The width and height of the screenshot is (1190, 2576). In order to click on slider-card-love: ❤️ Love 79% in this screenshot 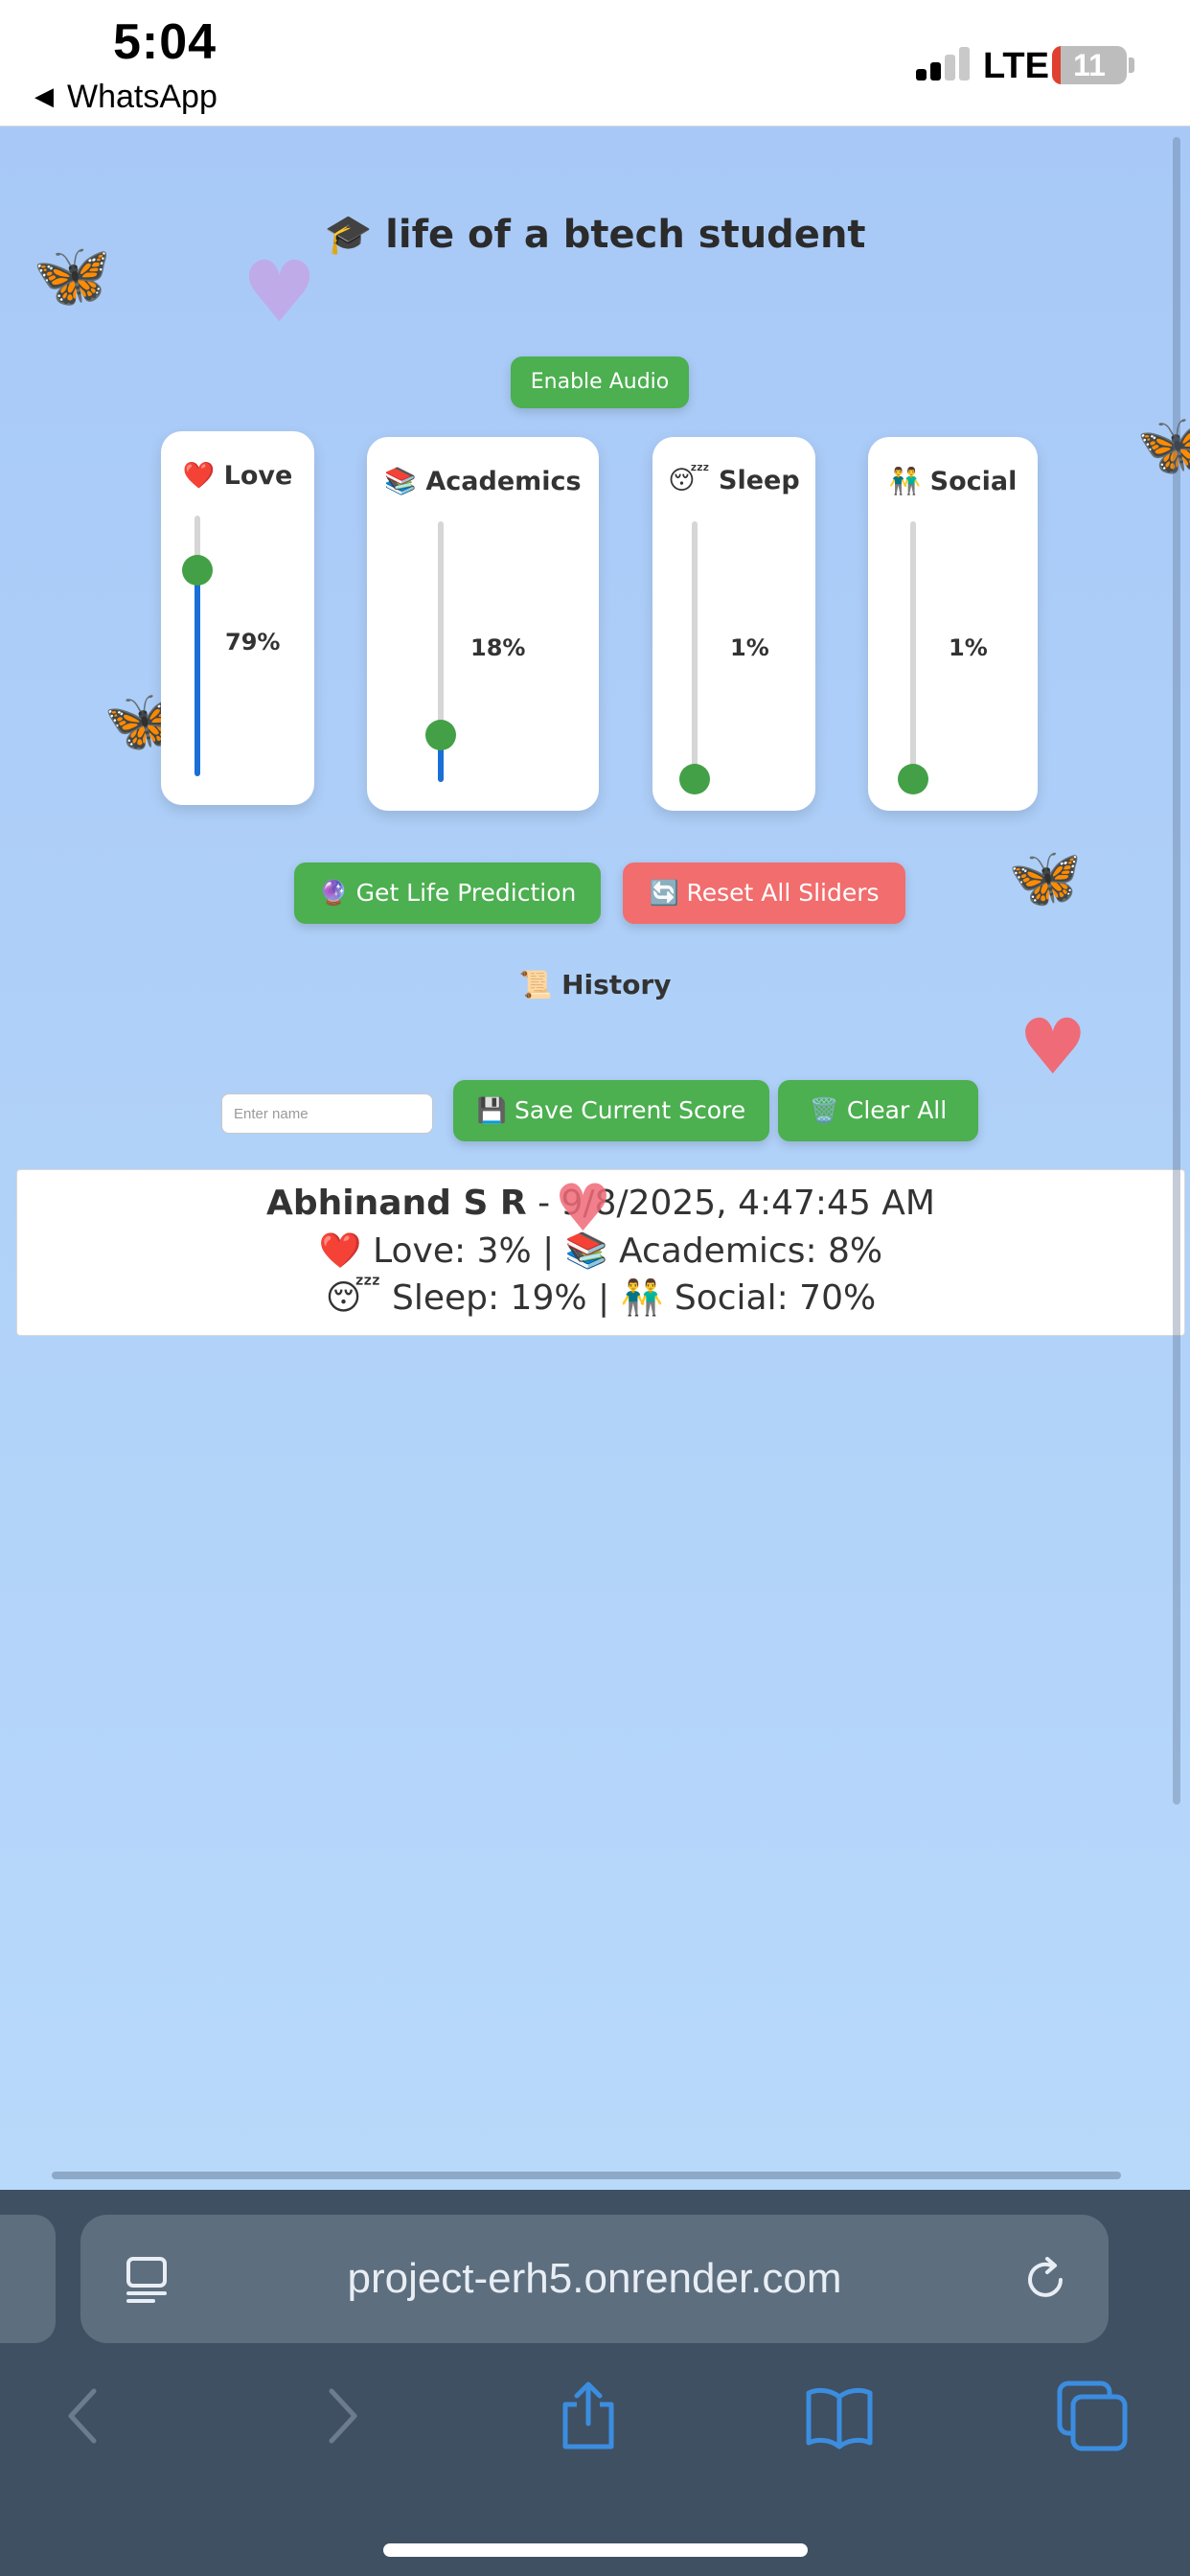, I will do `click(238, 618)`.